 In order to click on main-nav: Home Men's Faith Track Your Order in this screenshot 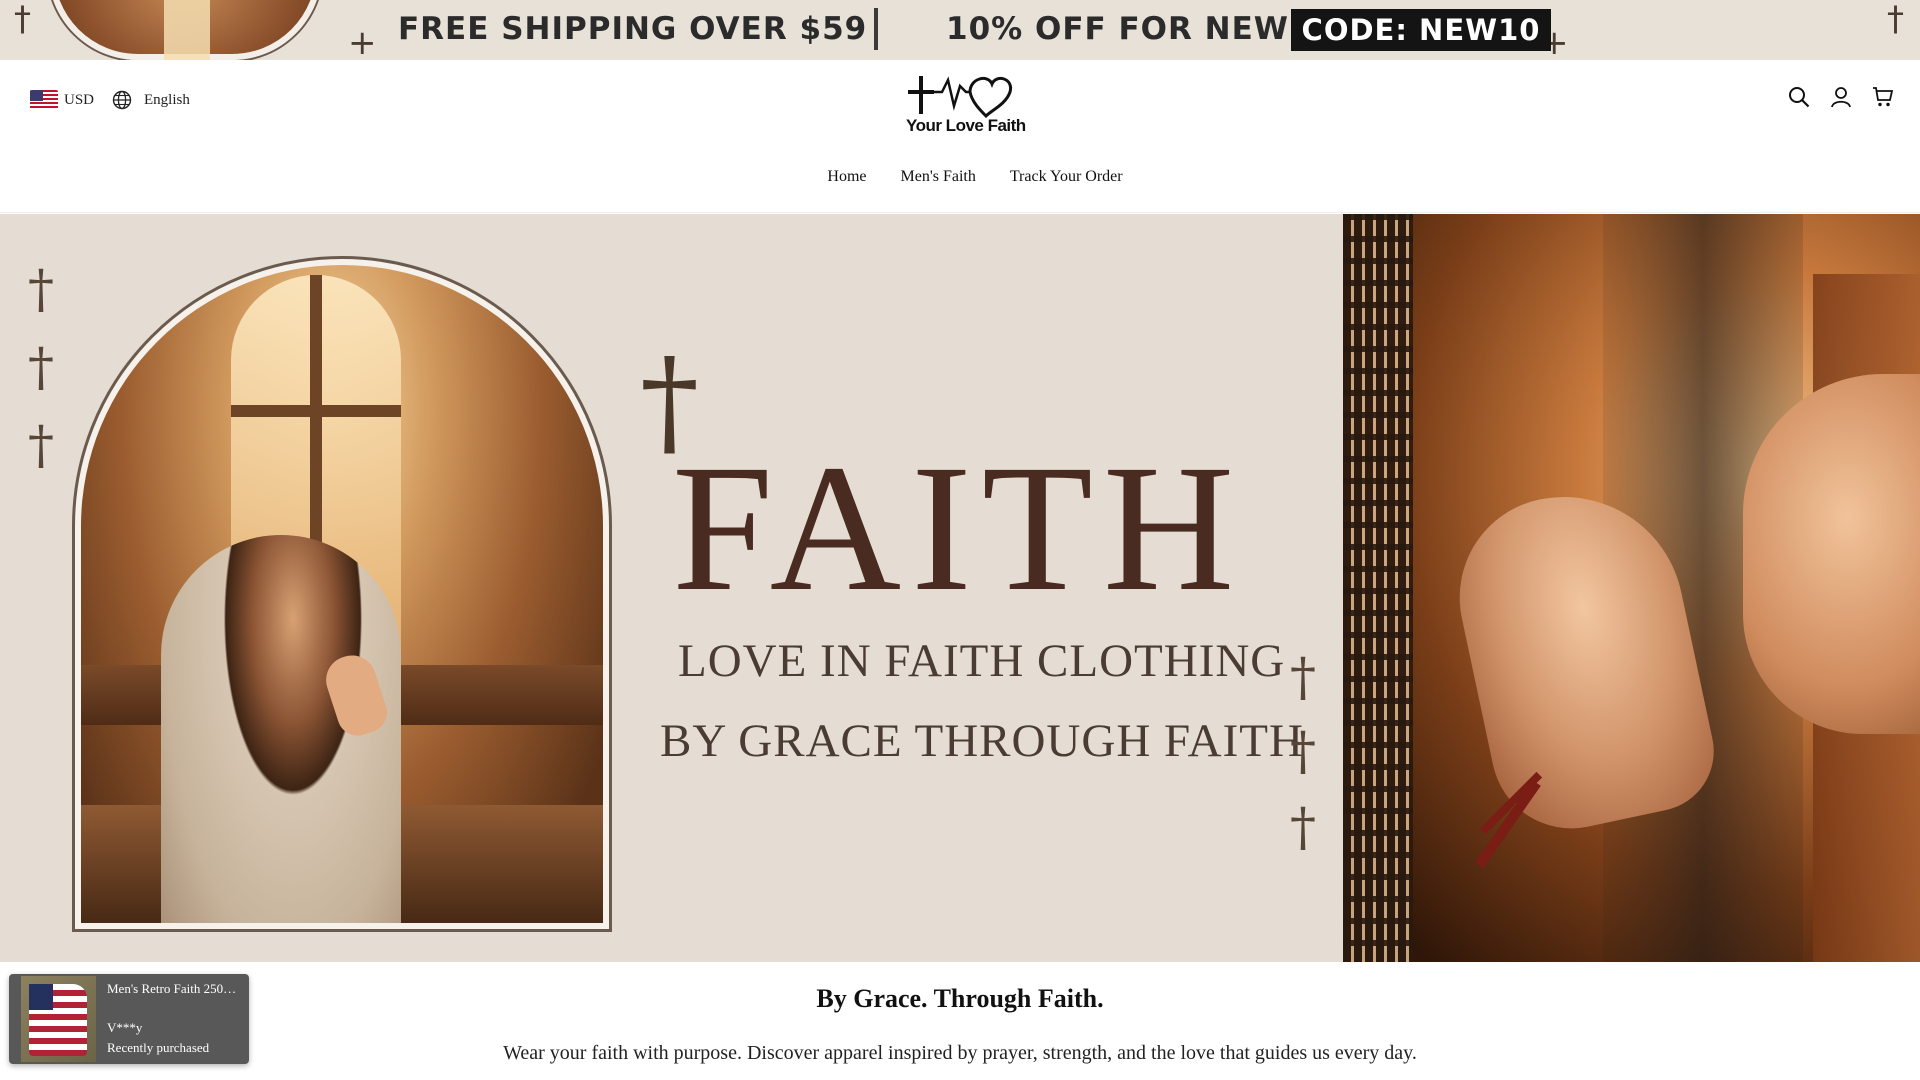, I will do `click(960, 177)`.